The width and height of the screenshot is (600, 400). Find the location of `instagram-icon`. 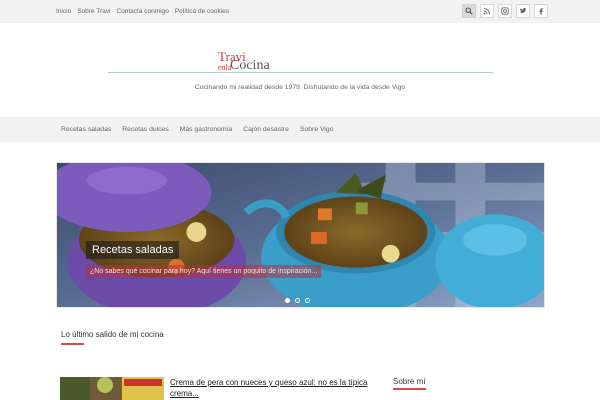

instagram-icon is located at coordinates (505, 11).